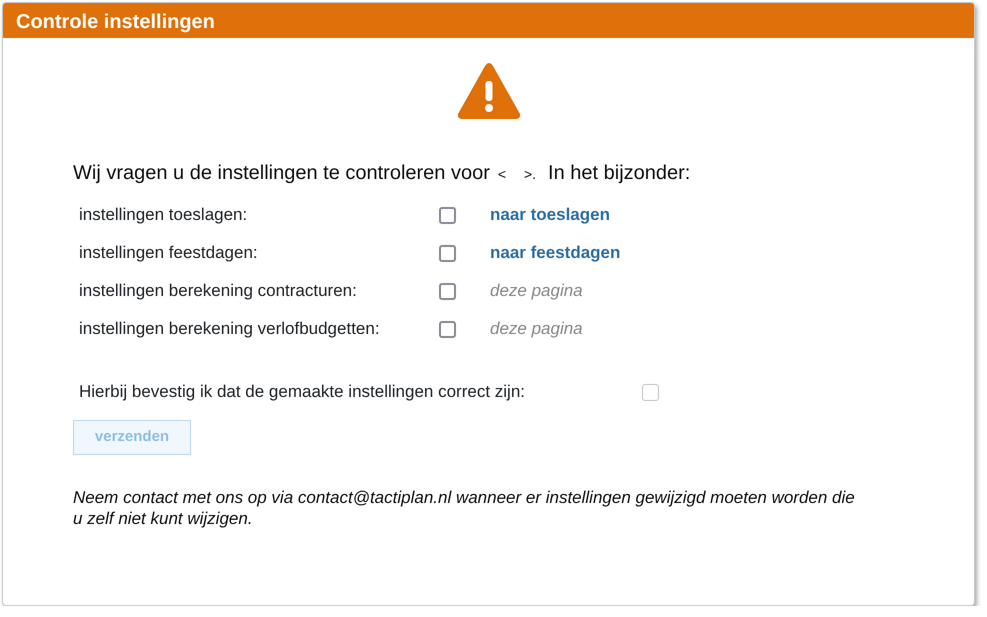 This screenshot has height=617, width=987. I want to click on setting-label: instellingen feestdagen:, so click(169, 253).